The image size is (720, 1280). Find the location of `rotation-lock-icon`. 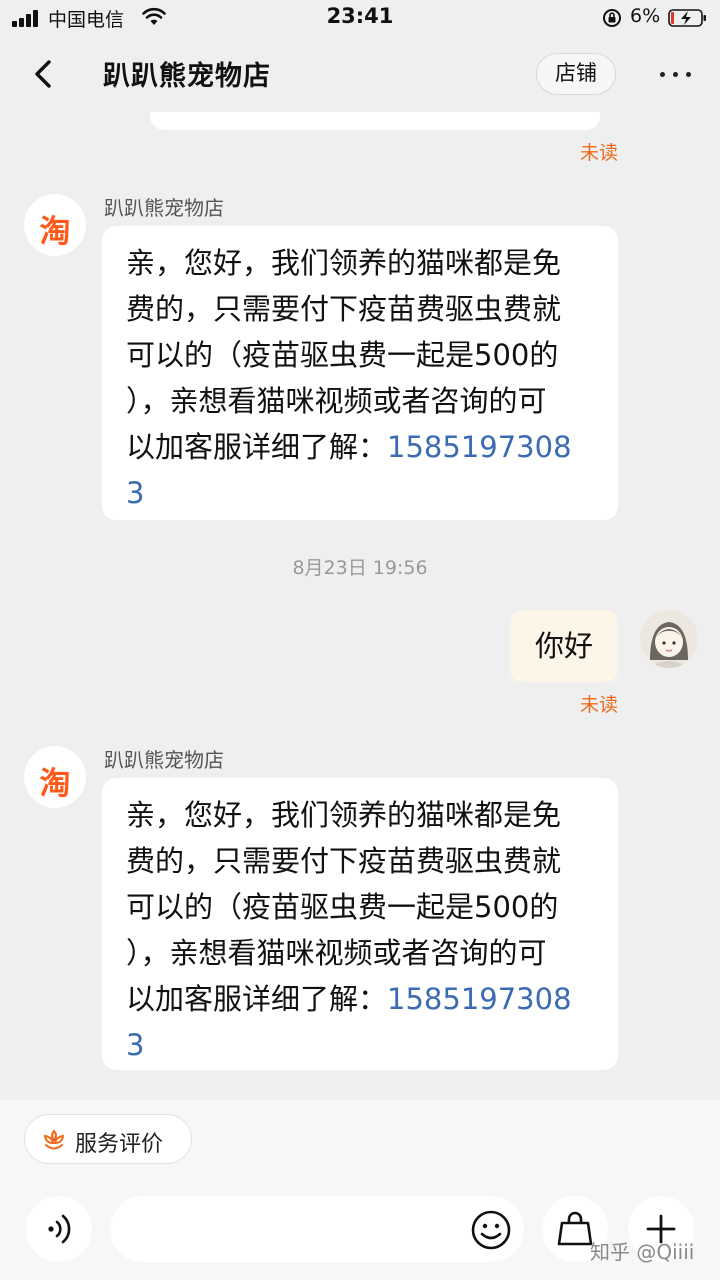

rotation-lock-icon is located at coordinates (612, 18).